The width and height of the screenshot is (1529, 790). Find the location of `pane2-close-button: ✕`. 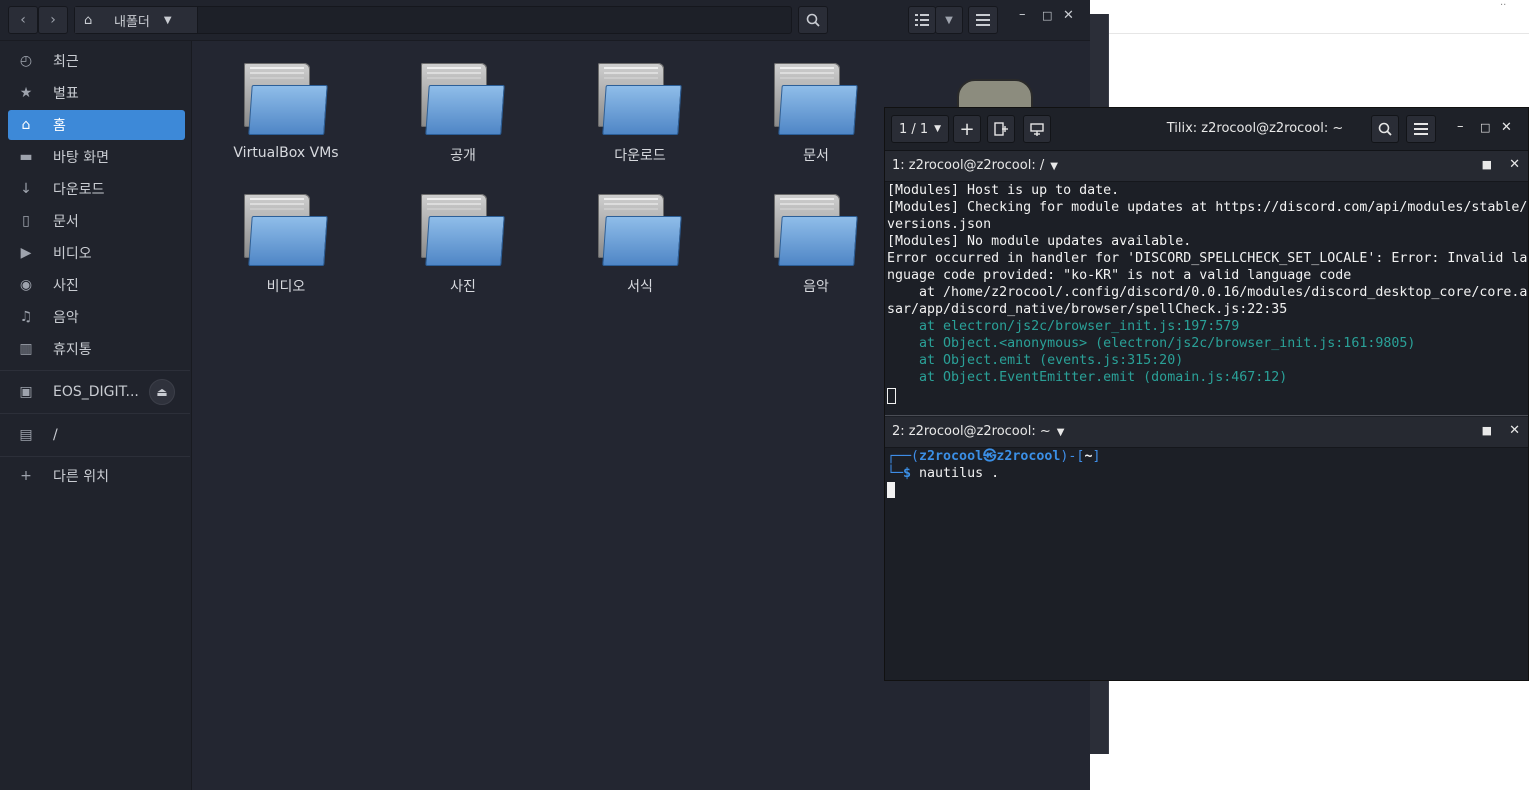

pane2-close-button: ✕ is located at coordinates (1514, 430).